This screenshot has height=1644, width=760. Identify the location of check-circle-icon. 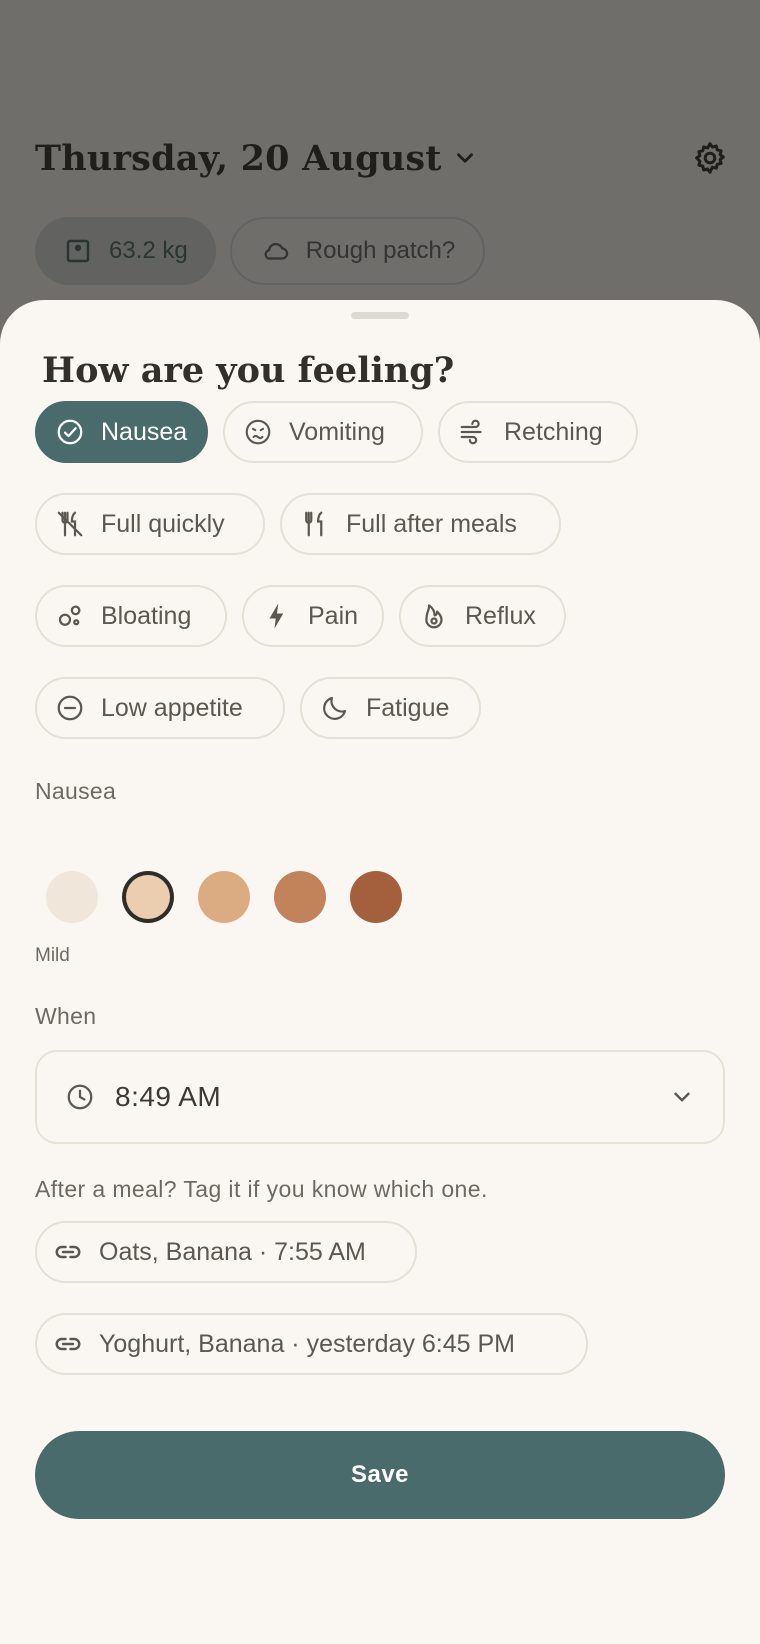
(70, 432).